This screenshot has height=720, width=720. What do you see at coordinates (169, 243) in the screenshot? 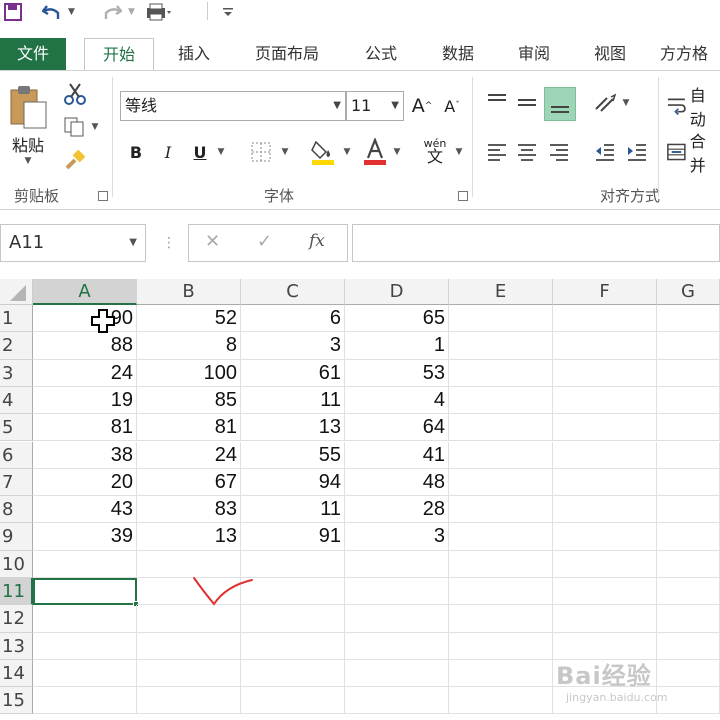
I see `formula-bar-grip-icon: ⋮` at bounding box center [169, 243].